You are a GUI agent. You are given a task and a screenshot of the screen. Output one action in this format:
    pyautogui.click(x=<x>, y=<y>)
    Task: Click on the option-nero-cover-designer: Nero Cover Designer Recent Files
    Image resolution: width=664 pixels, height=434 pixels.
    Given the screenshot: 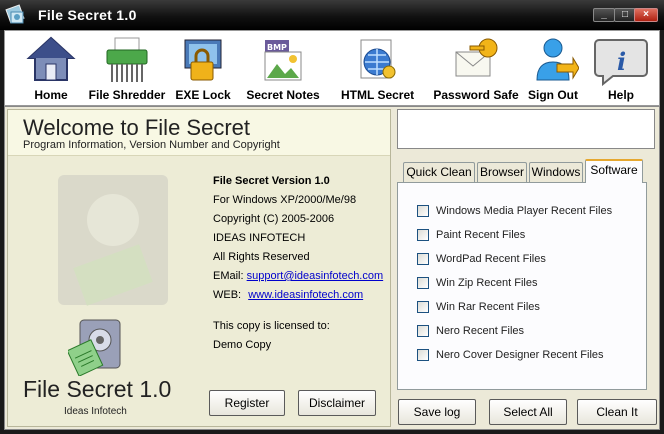 What is the action you would take?
    pyautogui.click(x=510, y=355)
    